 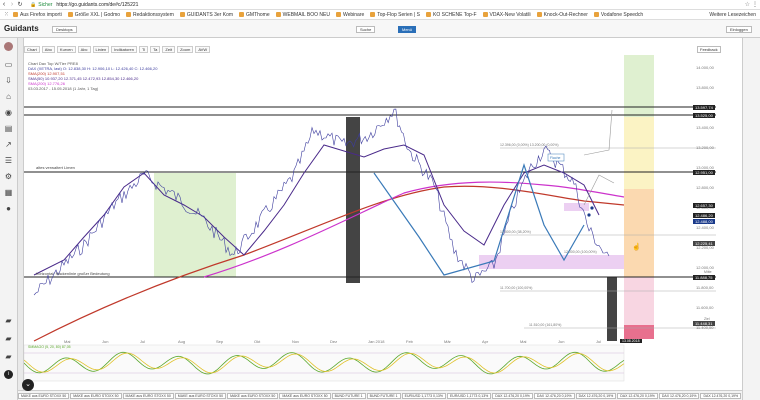 I want to click on right-sidebar, so click(x=751, y=219).